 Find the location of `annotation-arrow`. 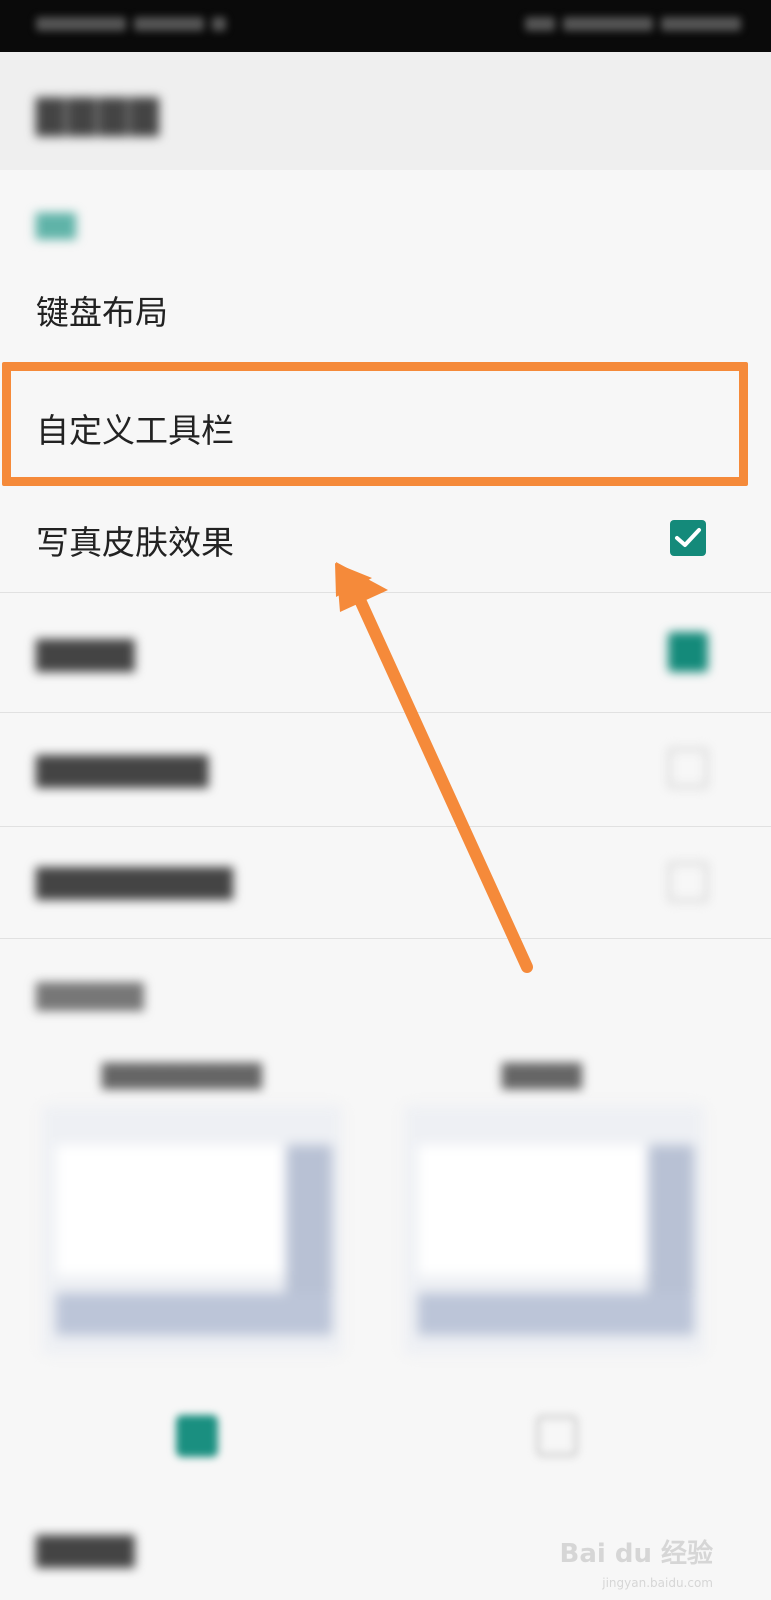

annotation-arrow is located at coordinates (434, 767).